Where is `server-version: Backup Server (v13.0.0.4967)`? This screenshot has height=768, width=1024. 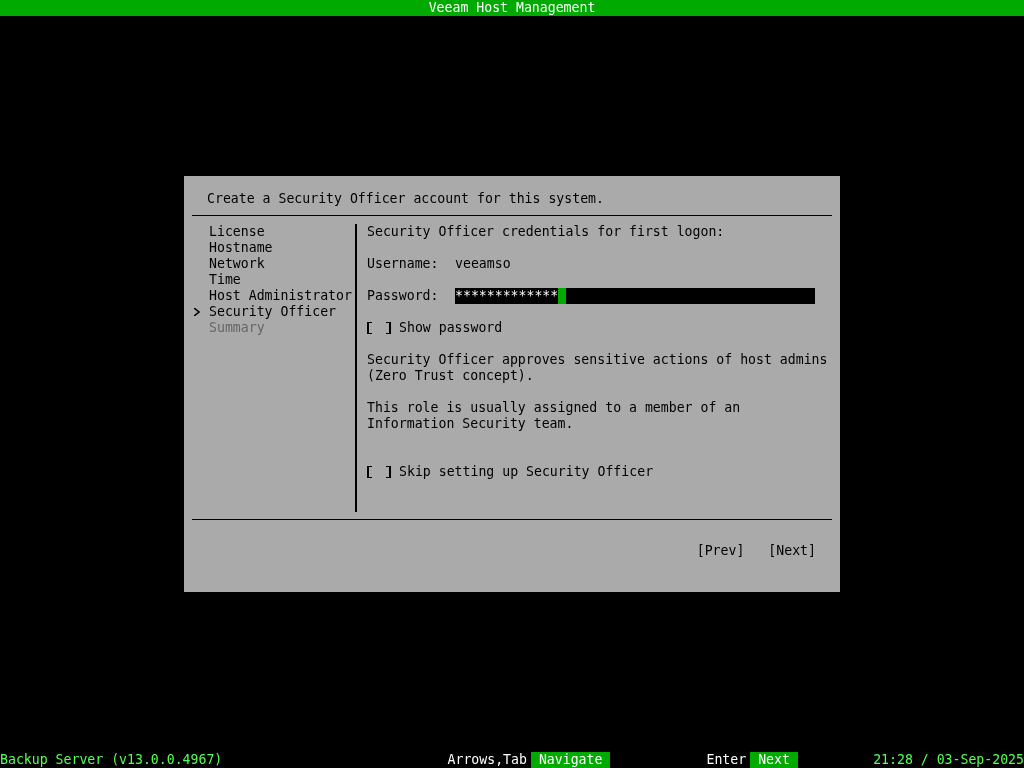 server-version: Backup Server (v13.0.0.4967) is located at coordinates (111, 760).